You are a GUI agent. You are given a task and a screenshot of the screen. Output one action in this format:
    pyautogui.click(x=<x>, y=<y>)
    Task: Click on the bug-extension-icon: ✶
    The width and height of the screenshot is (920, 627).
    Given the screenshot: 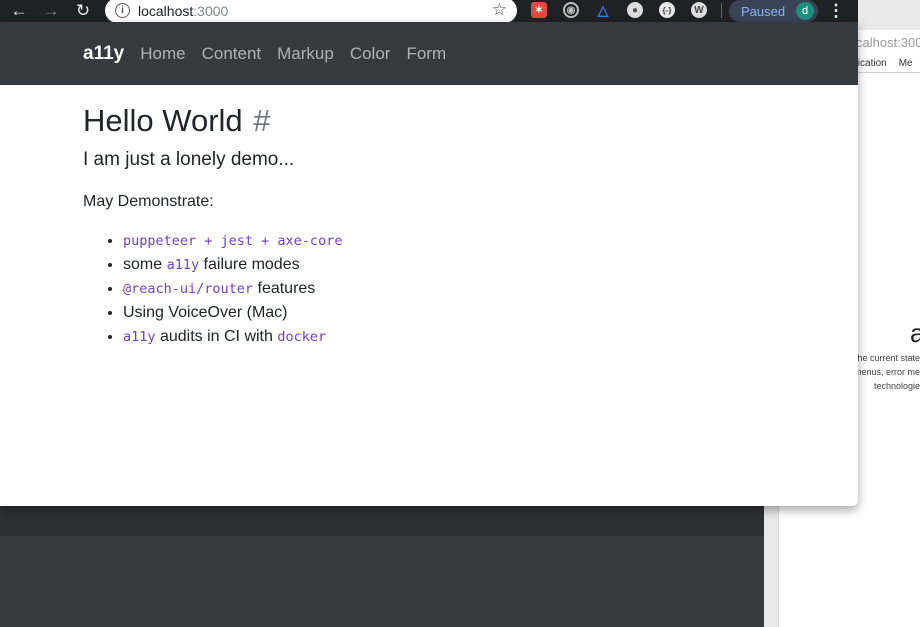 What is the action you would take?
    pyautogui.click(x=539, y=10)
    